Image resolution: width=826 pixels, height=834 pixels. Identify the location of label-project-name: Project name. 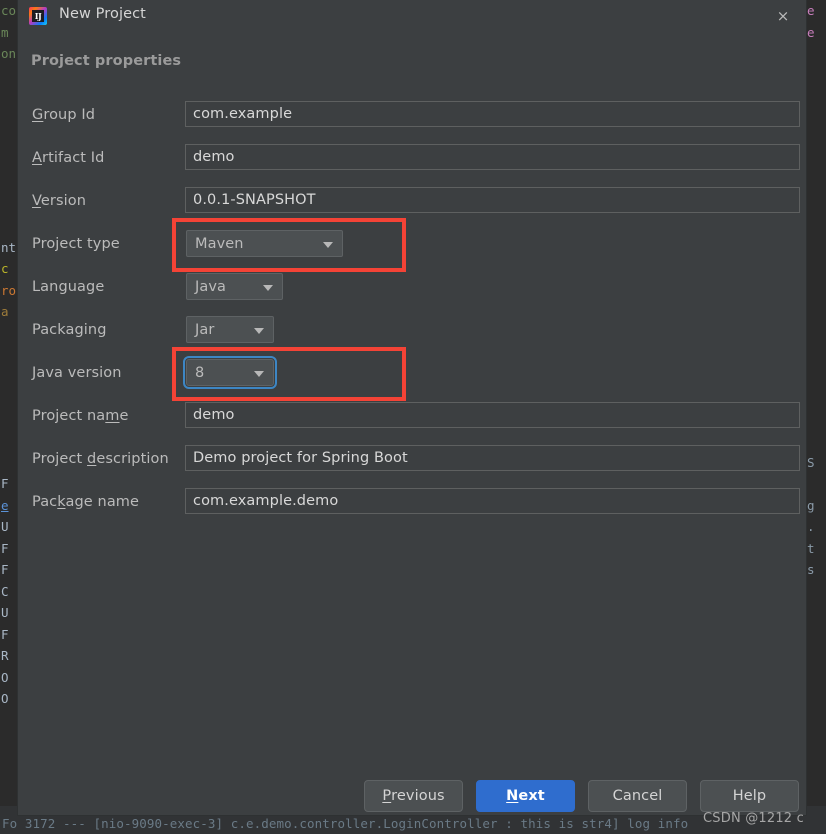
(80, 416).